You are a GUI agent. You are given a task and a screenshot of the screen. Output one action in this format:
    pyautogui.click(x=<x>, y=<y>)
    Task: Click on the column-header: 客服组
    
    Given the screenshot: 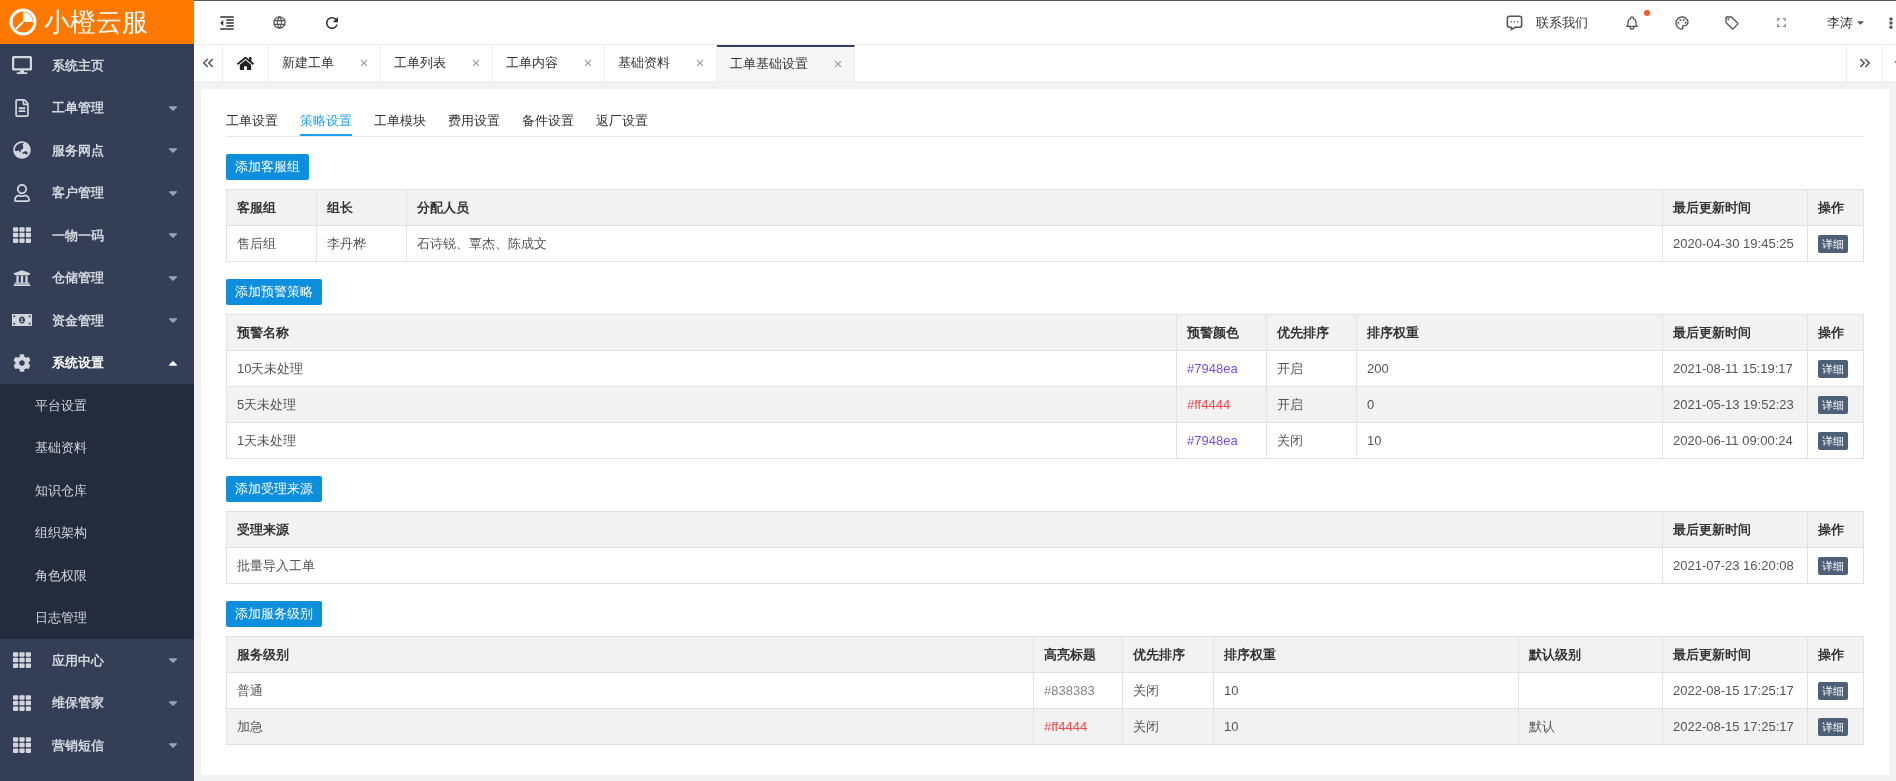 What is the action you would take?
    pyautogui.click(x=271, y=207)
    